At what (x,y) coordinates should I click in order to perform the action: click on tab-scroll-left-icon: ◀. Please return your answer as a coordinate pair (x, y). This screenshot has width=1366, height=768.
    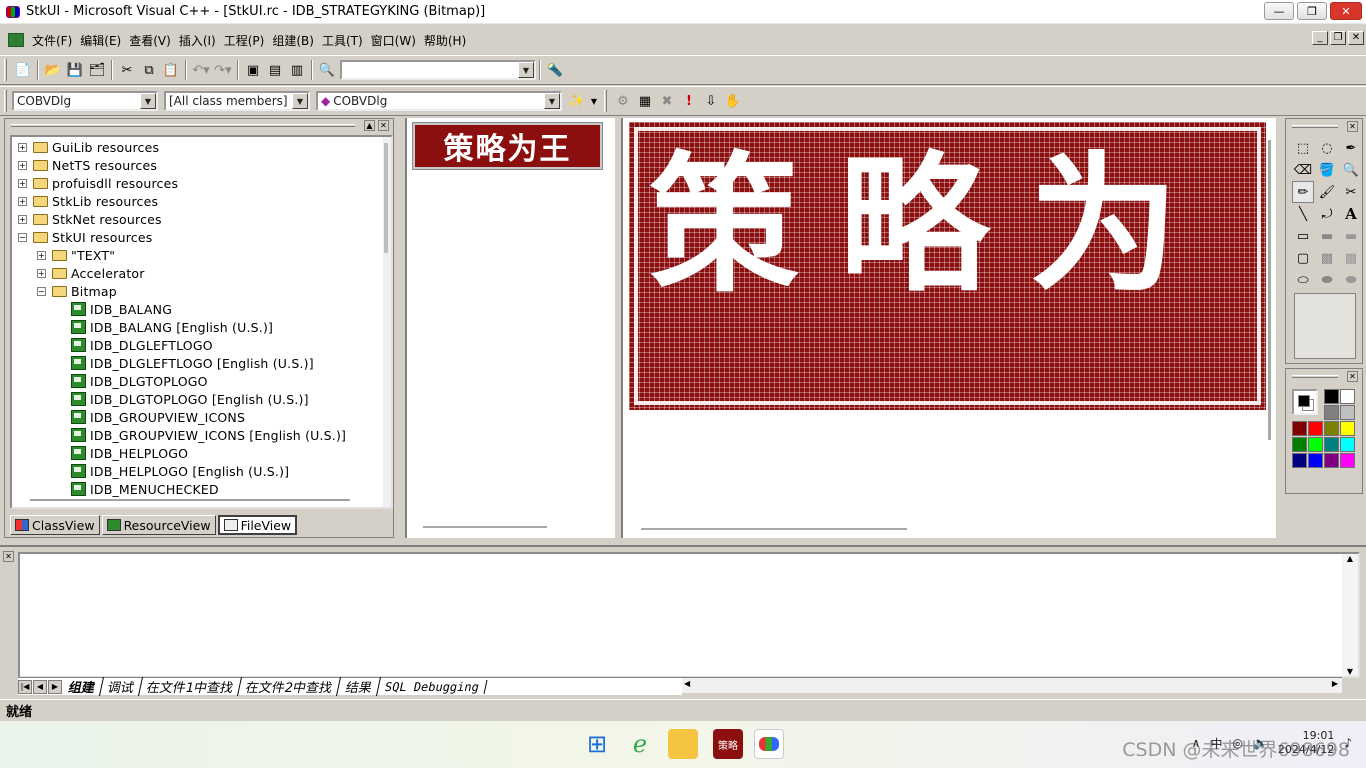
    Looking at the image, I should click on (40, 686).